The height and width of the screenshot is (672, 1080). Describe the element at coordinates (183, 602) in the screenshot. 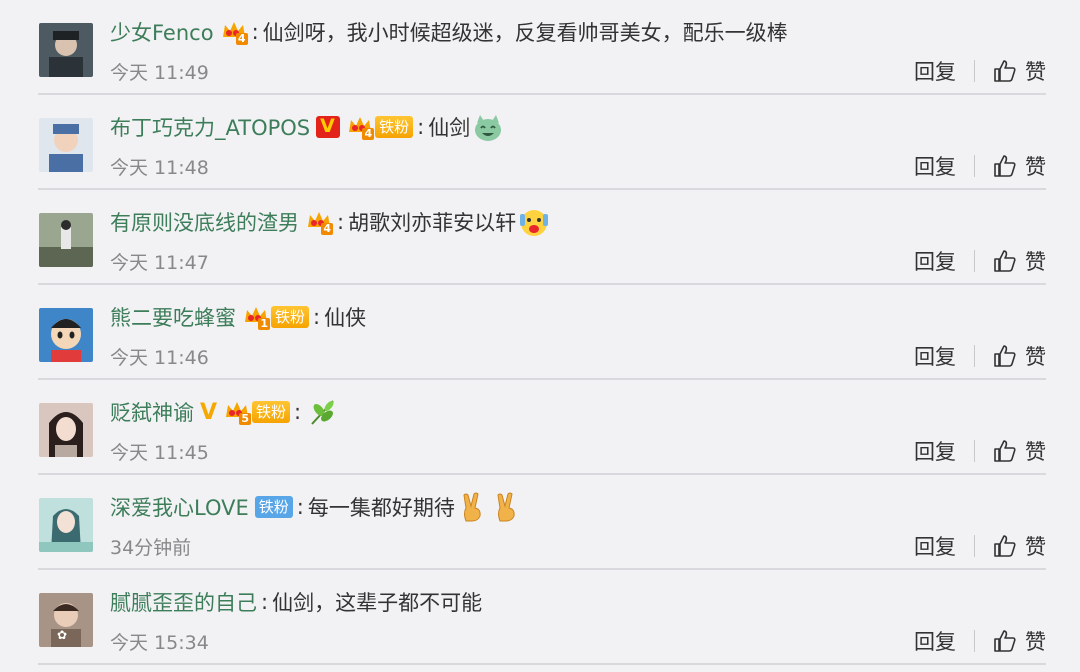

I see `username-link: 腻腻歪歪的自己` at that location.